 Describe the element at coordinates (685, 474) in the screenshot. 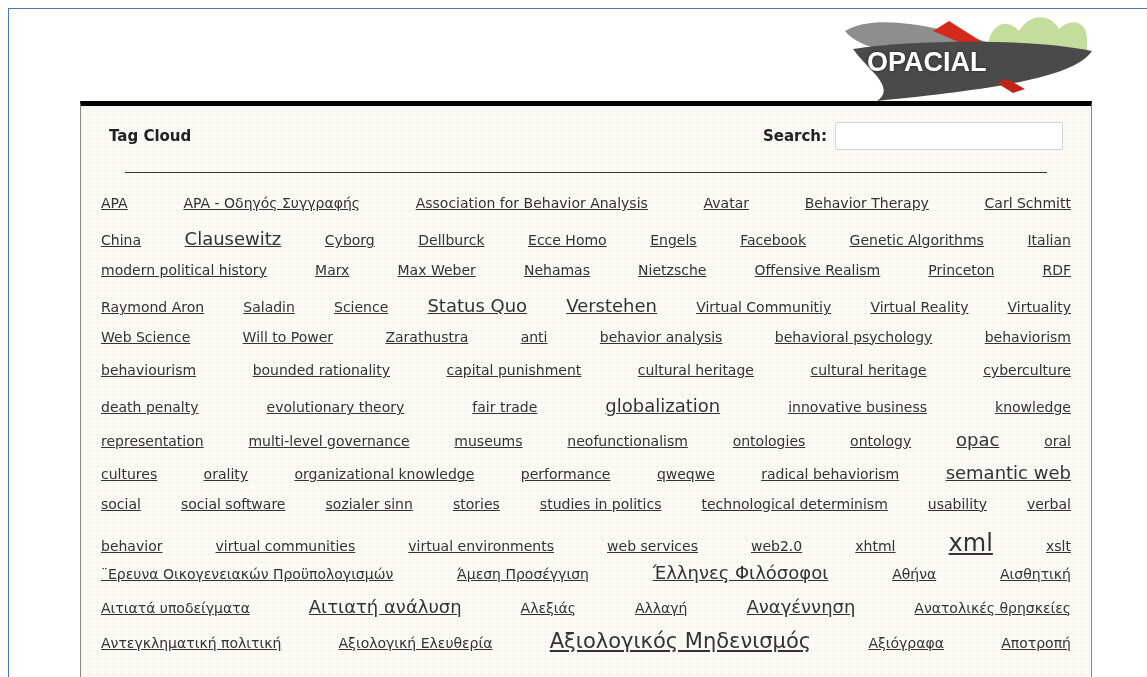

I see `tag-link: qweqwe` at that location.